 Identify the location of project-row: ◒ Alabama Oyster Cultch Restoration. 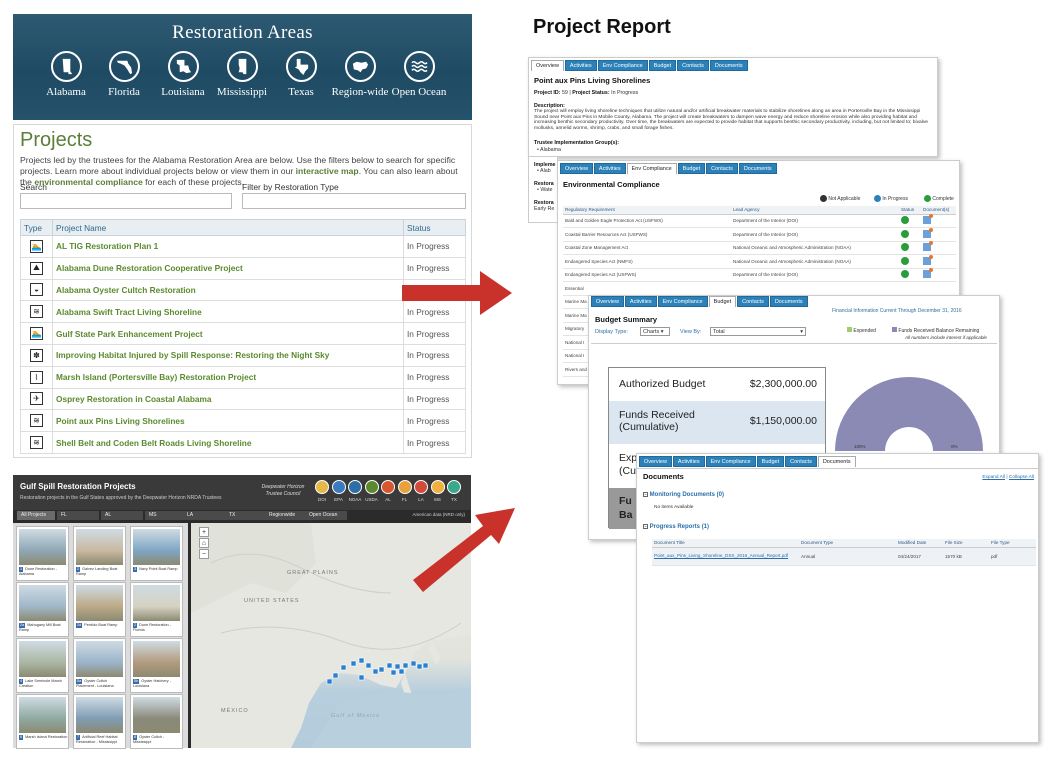
(243, 290).